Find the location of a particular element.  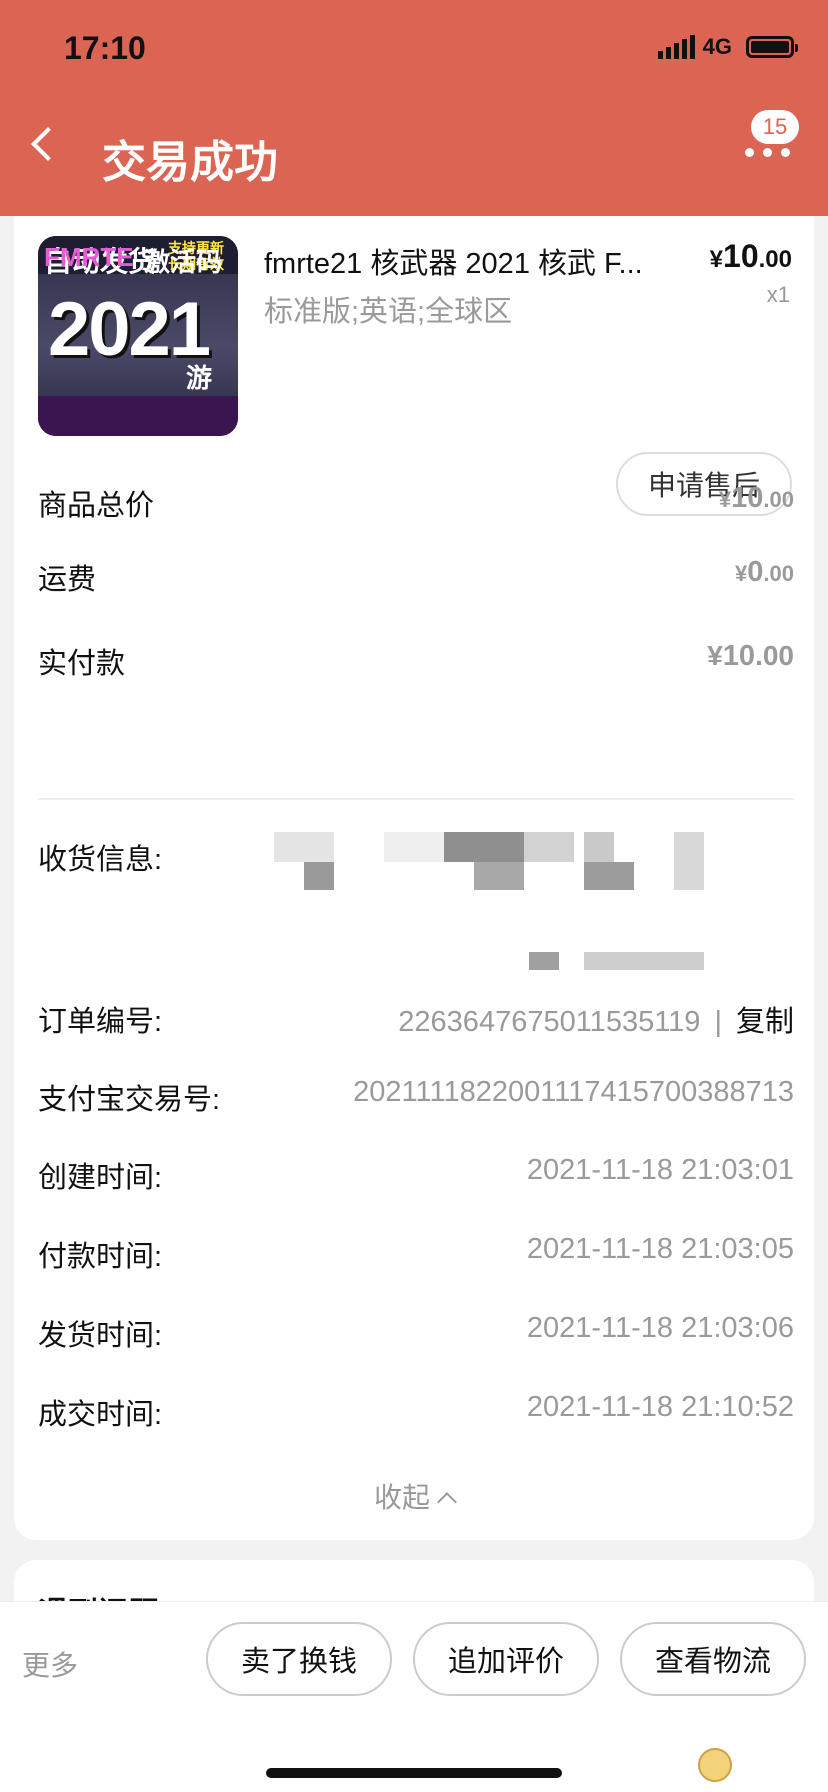

order-number-row: 订单编号: 2263647675011535119 | 复制 is located at coordinates (416, 1023).